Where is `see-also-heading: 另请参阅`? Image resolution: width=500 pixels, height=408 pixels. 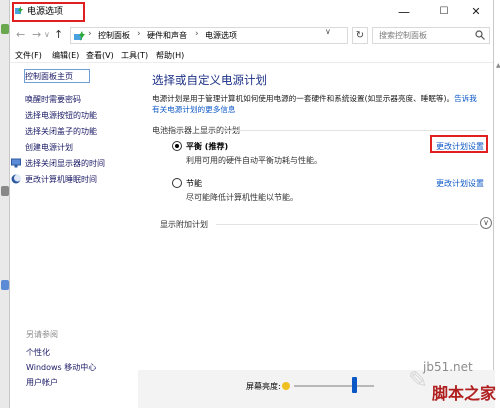 see-also-heading: 另请参阅 is located at coordinates (42, 334).